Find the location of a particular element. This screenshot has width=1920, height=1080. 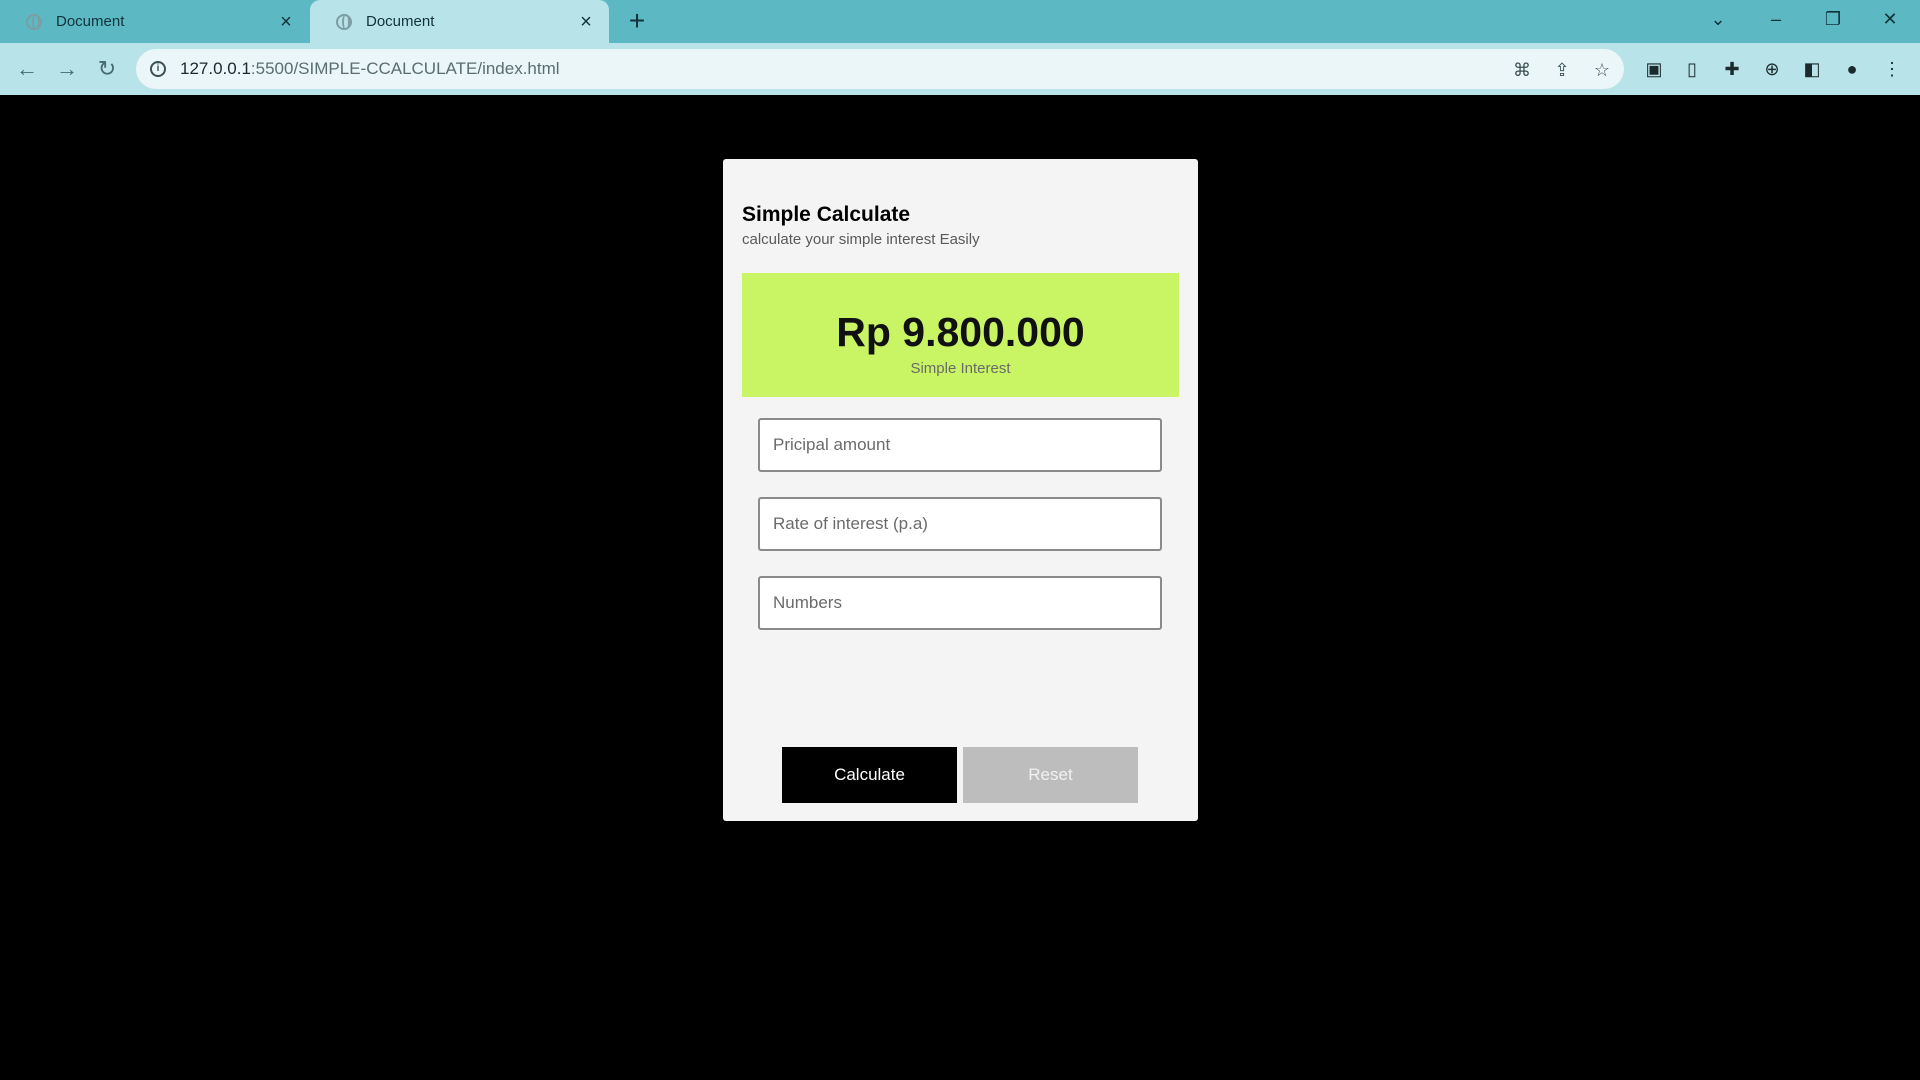

tab-bar: Document × Document × + ⌄ – ❐ ✕ is located at coordinates (960, 21).